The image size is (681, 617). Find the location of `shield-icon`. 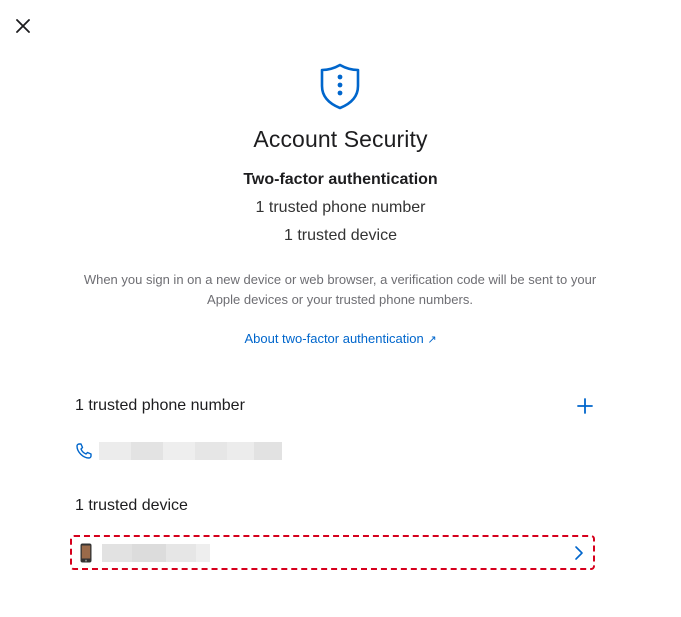

shield-icon is located at coordinates (340, 86).